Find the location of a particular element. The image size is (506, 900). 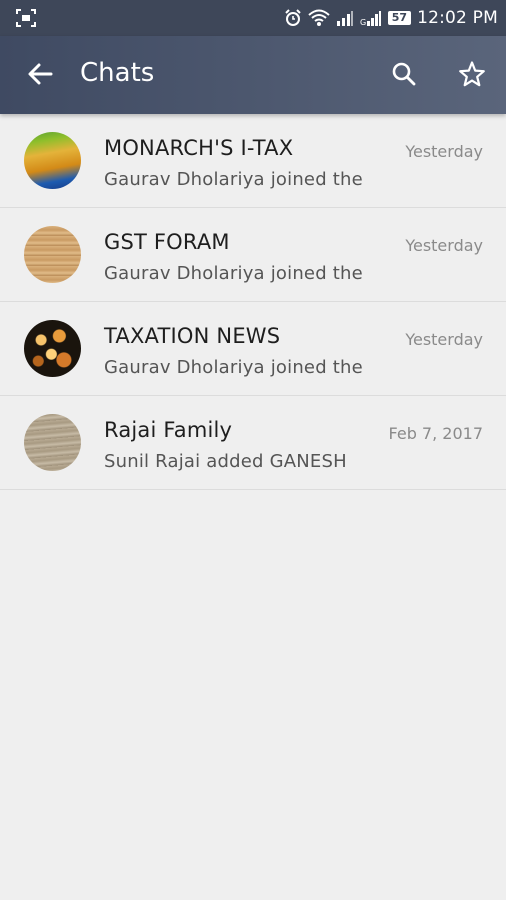

star-icon is located at coordinates (472, 74).